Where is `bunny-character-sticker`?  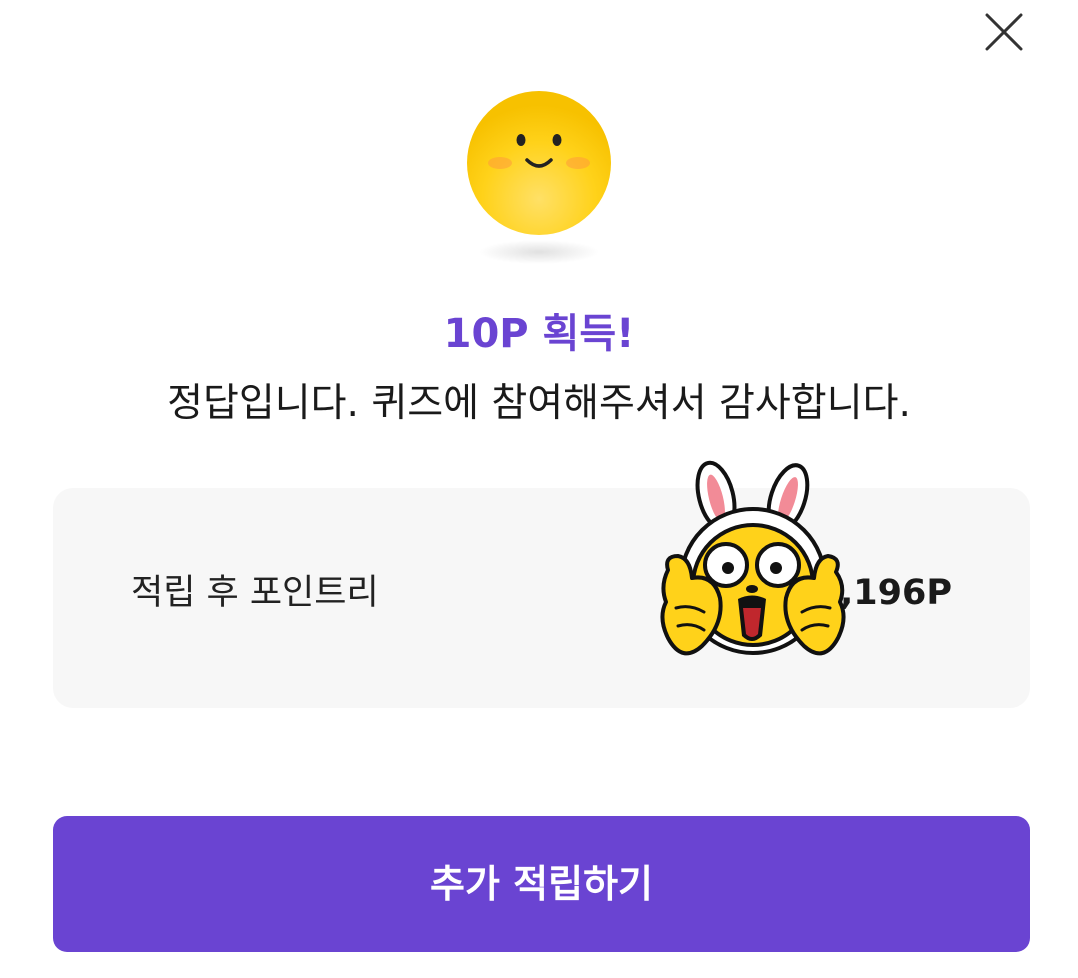
bunny-character-sticker is located at coordinates (753, 568).